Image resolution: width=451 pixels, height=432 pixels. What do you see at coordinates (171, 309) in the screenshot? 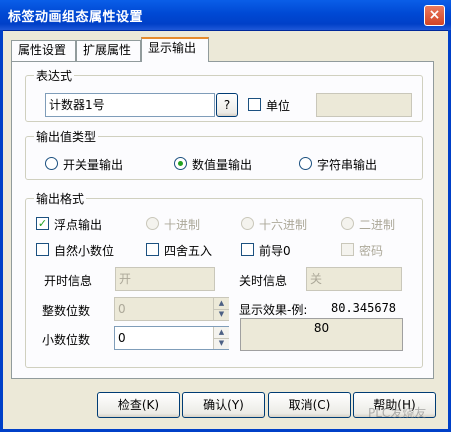
I see `integer-digits-input: 0` at bounding box center [171, 309].